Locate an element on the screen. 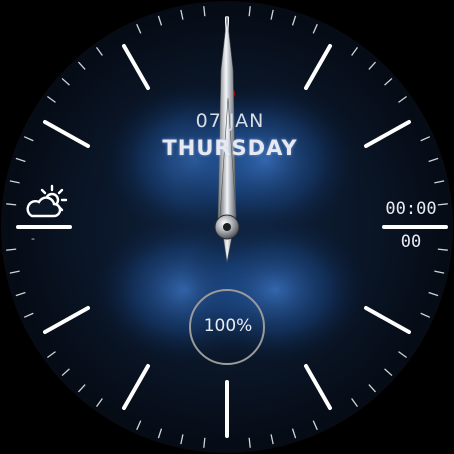  weather-value: - is located at coordinates (33, 238).